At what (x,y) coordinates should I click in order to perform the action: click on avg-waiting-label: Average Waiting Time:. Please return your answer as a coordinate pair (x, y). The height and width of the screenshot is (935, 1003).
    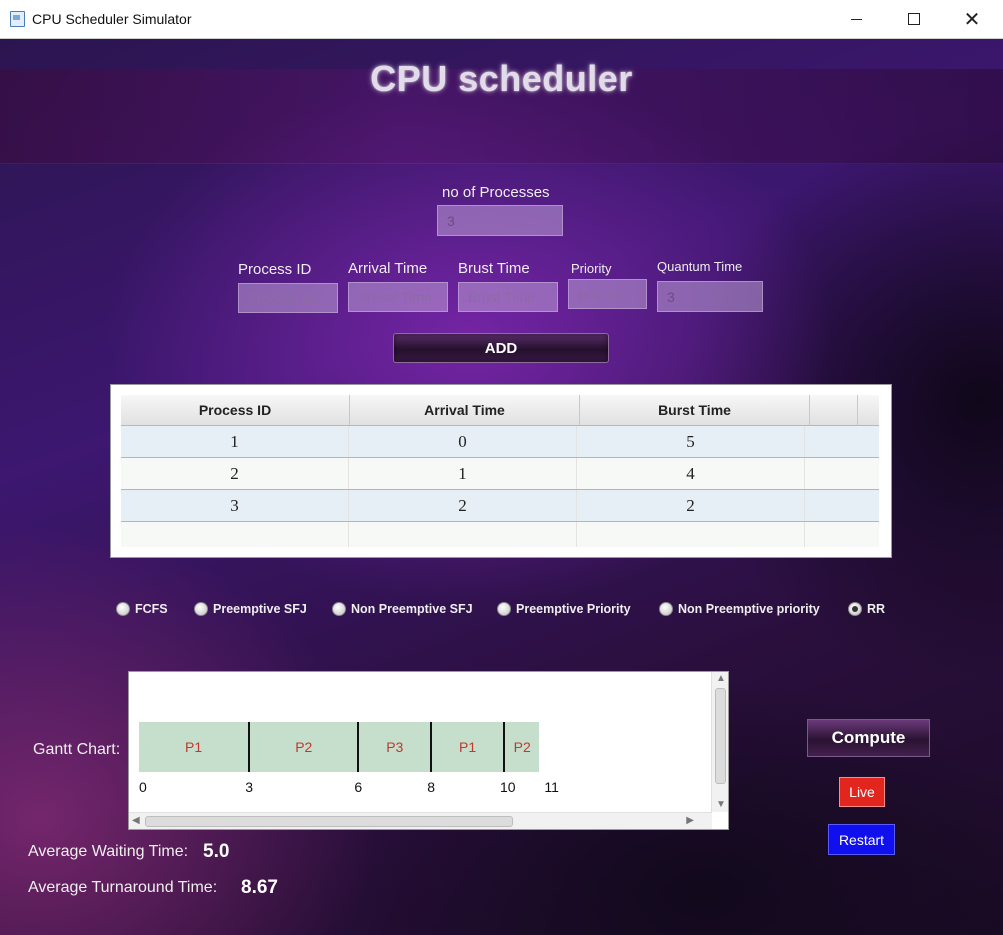
    Looking at the image, I should click on (108, 851).